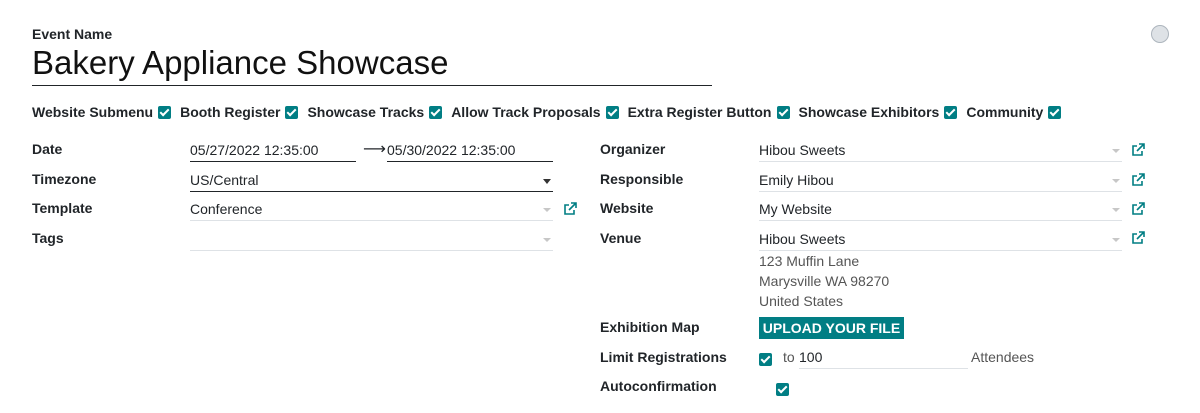  Describe the element at coordinates (869, 112) in the screenshot. I see `option-label: Showcase Exhibitors` at that location.